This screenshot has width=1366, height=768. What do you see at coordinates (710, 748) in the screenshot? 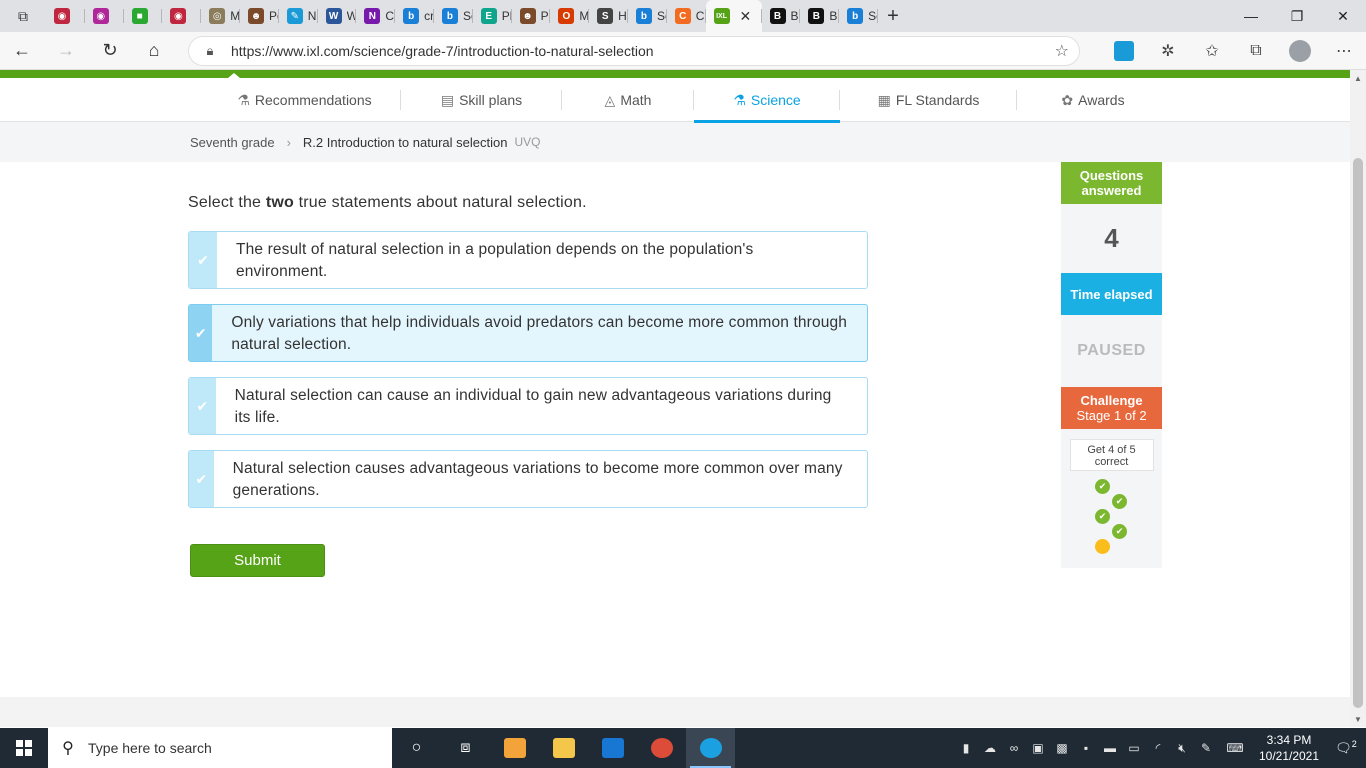
I see `edge-icon` at bounding box center [710, 748].